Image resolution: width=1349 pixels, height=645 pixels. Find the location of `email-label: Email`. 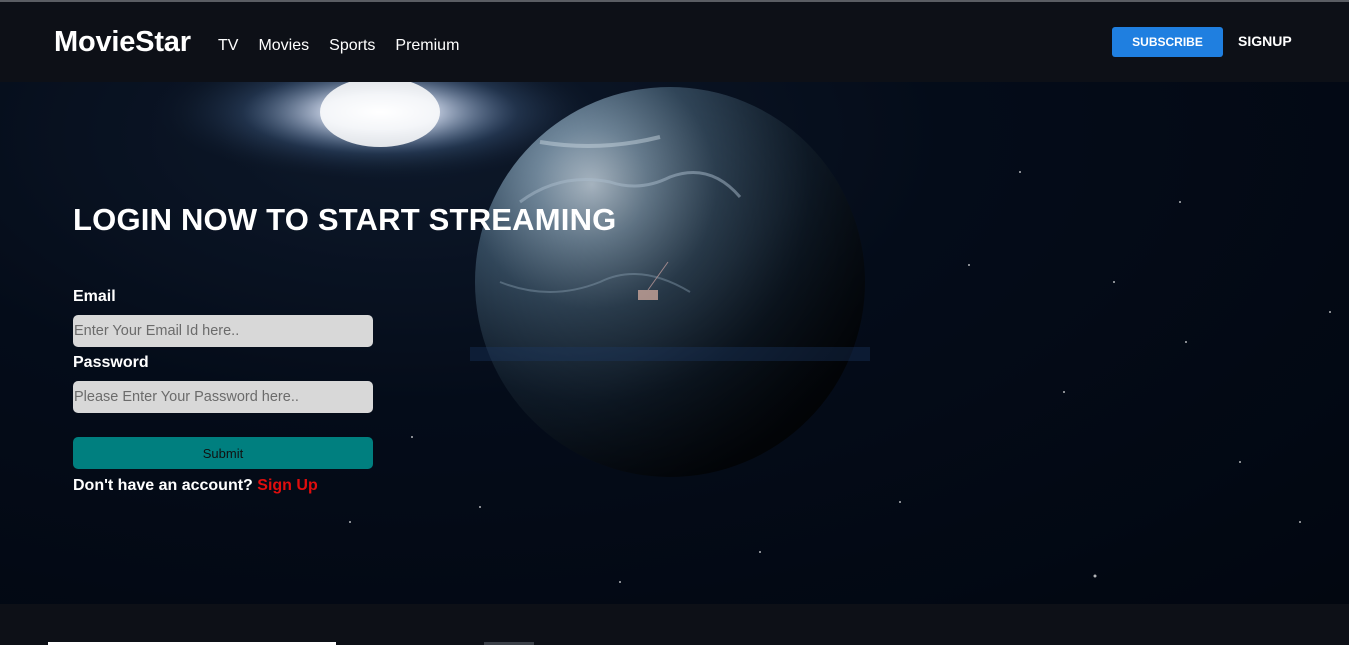

email-label: Email is located at coordinates (94, 296).